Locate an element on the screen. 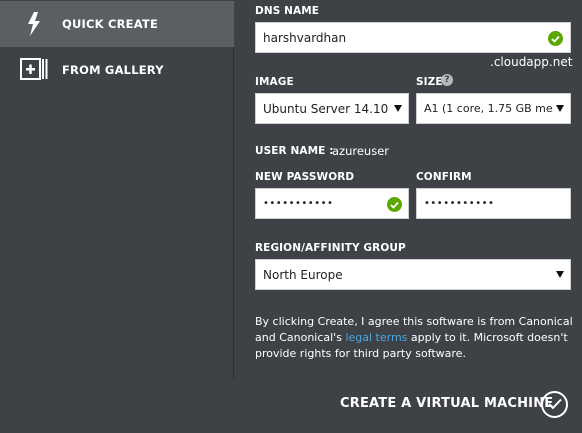 The image size is (582, 433). confirm-password-input: ••••••••••• is located at coordinates (493, 203).